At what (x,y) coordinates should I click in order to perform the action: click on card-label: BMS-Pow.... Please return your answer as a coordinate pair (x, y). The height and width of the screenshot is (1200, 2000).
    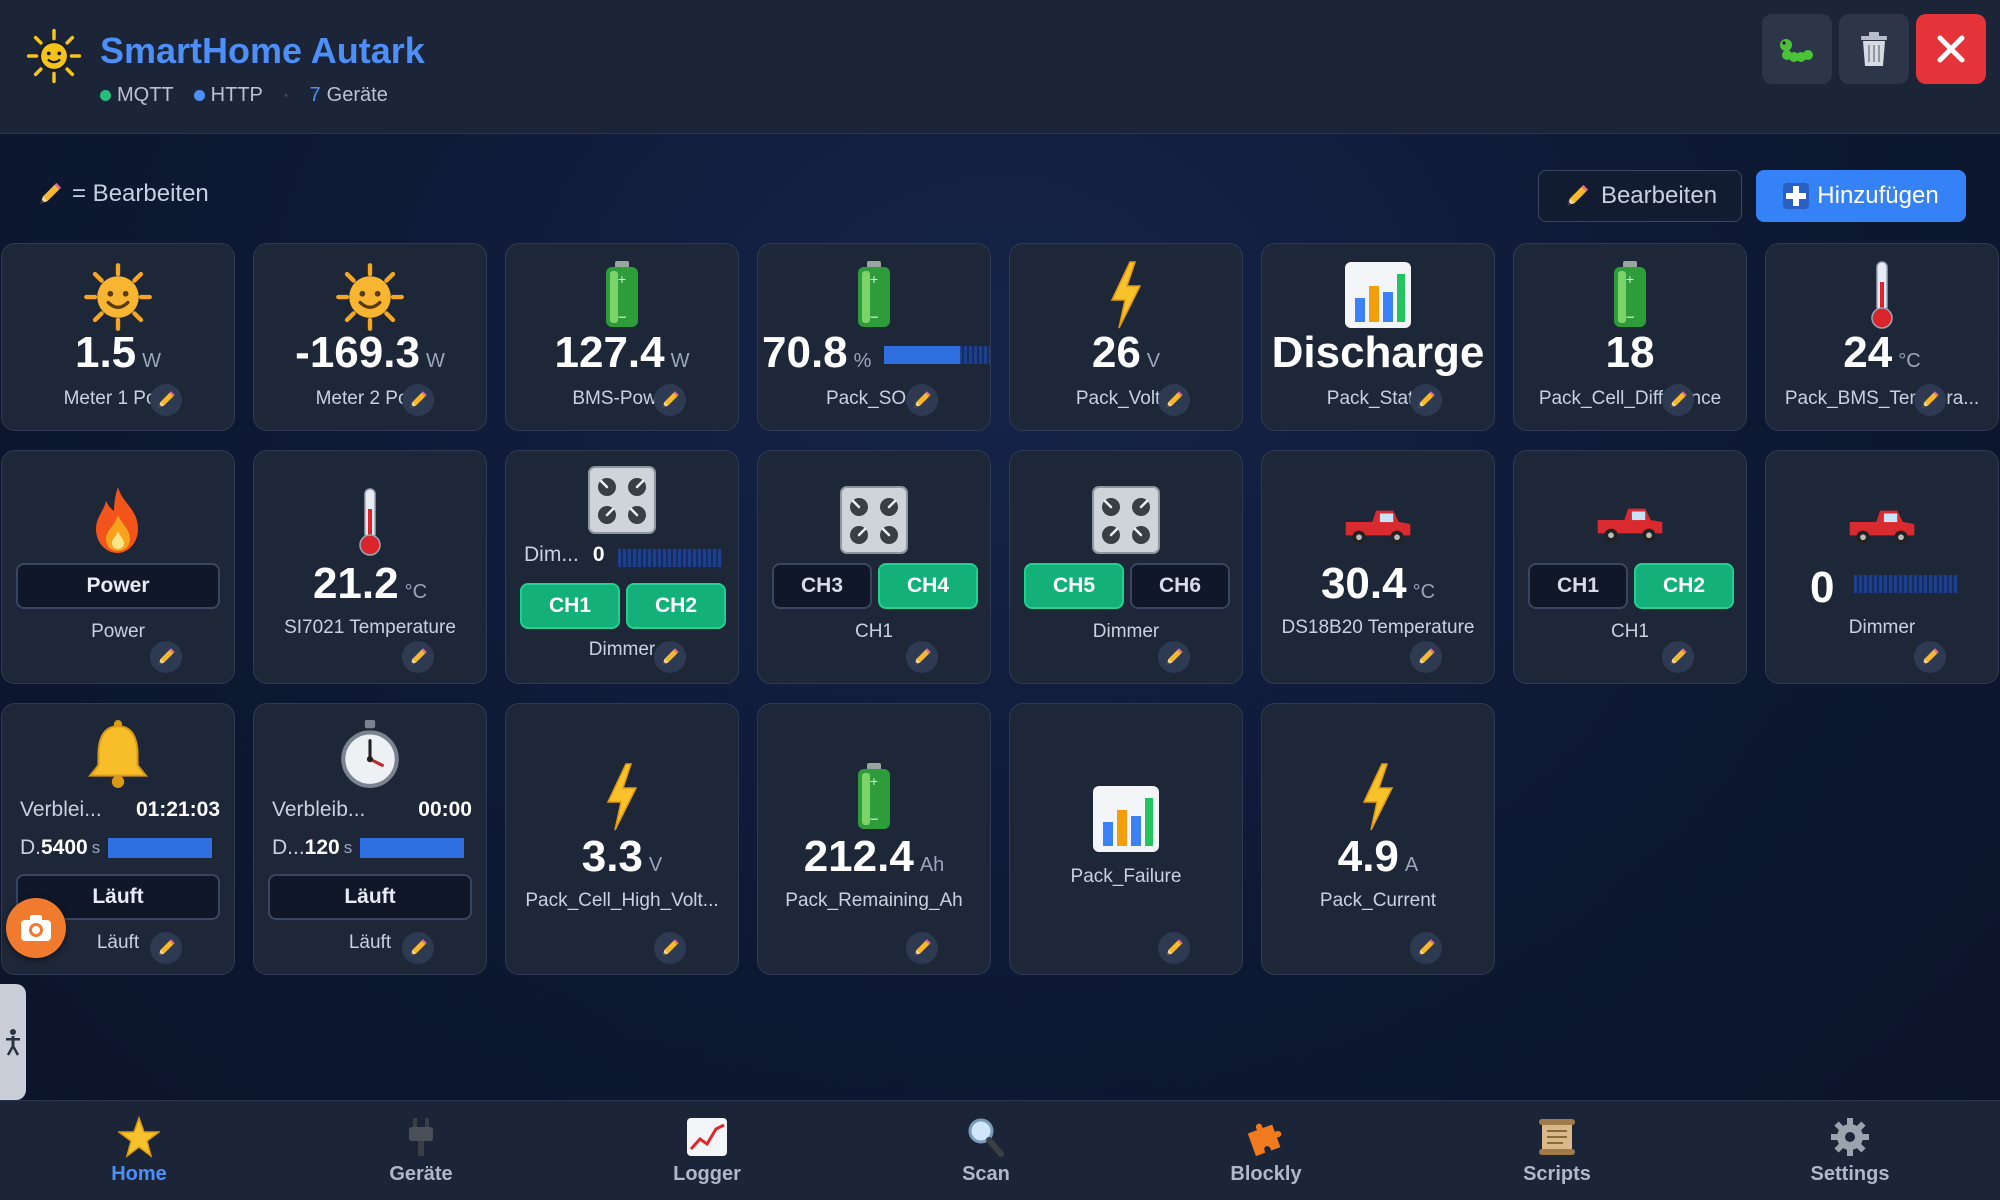
    Looking at the image, I should click on (622, 398).